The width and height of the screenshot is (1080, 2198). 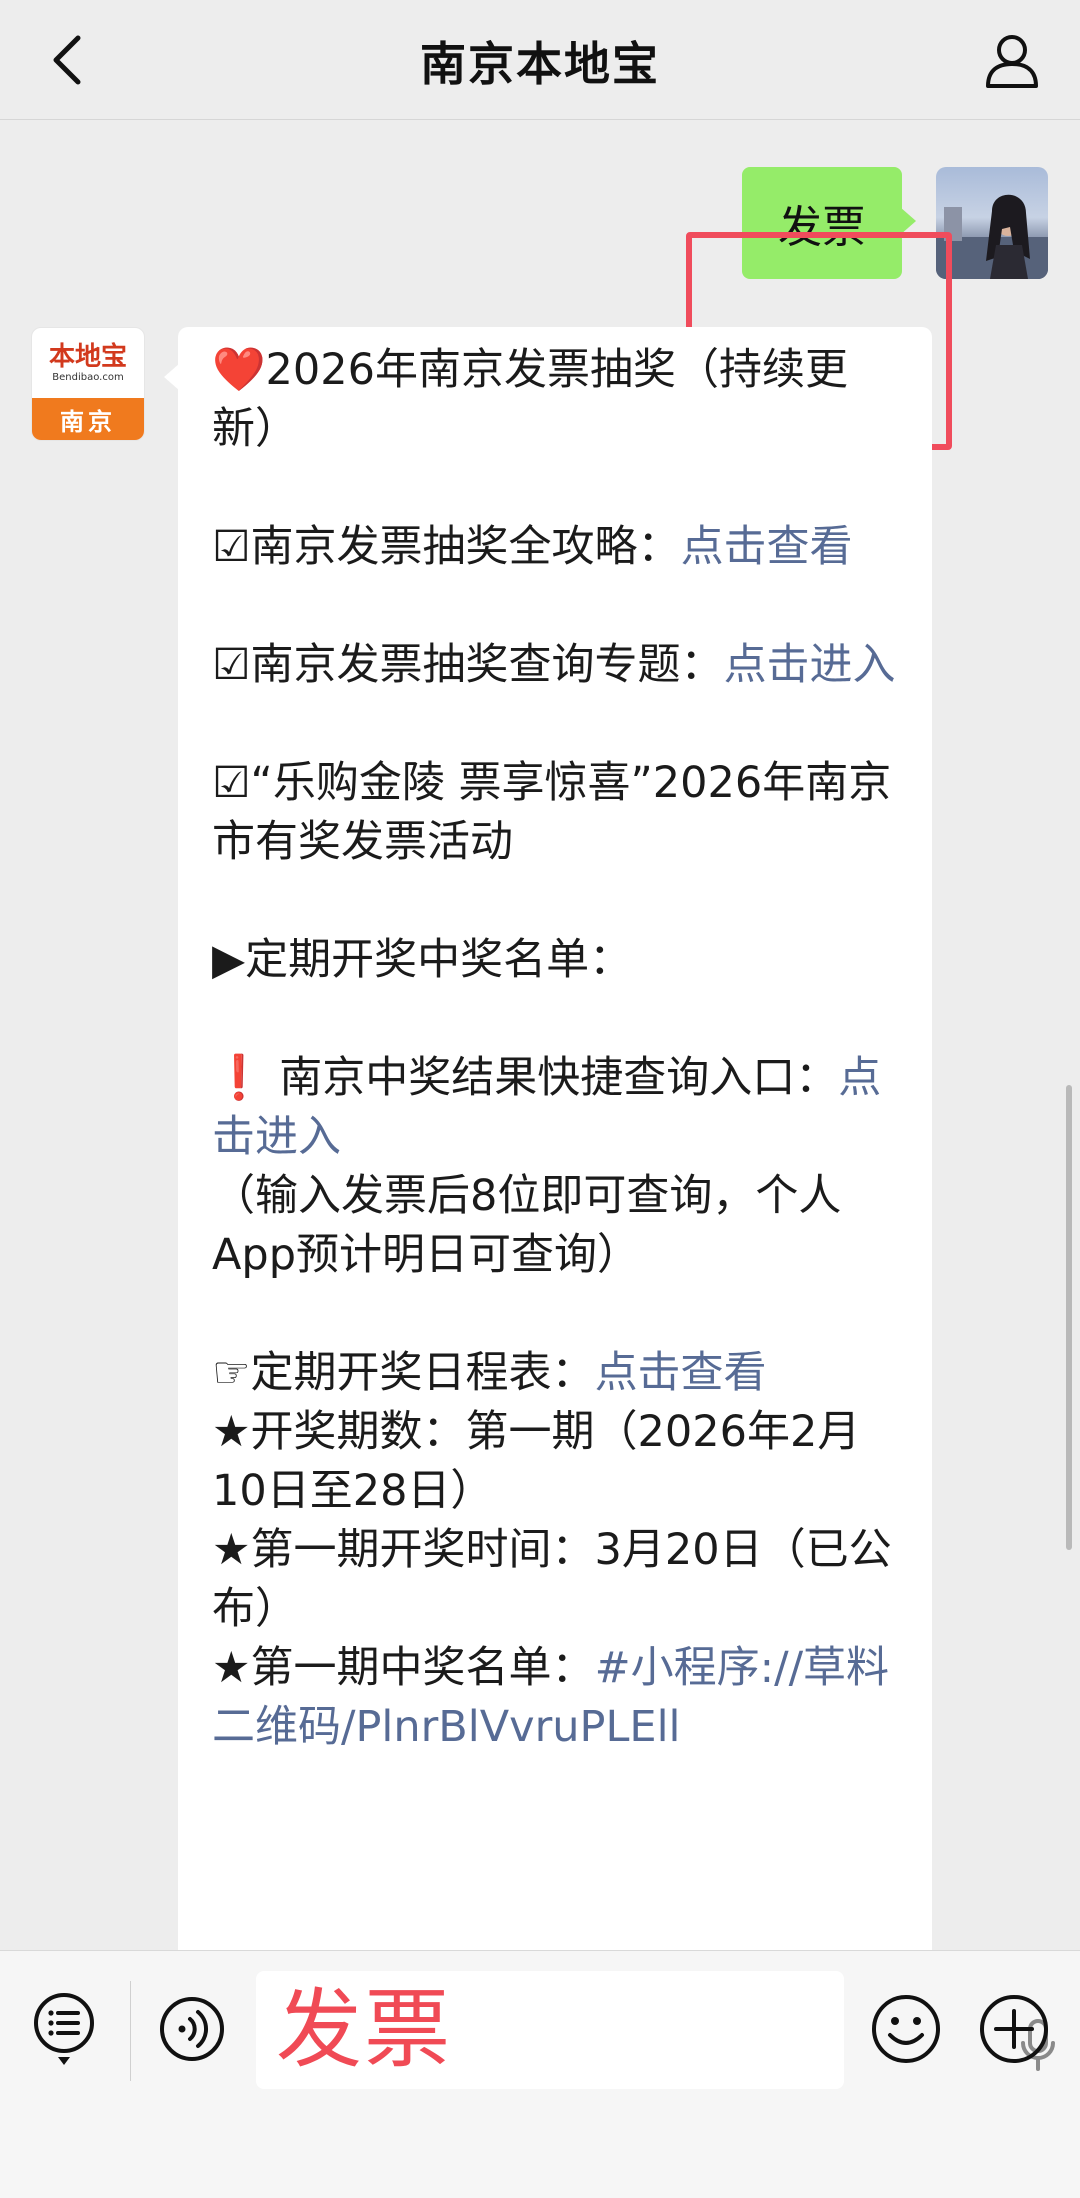 I want to click on chat-title: 南京本地宝, so click(x=540, y=64).